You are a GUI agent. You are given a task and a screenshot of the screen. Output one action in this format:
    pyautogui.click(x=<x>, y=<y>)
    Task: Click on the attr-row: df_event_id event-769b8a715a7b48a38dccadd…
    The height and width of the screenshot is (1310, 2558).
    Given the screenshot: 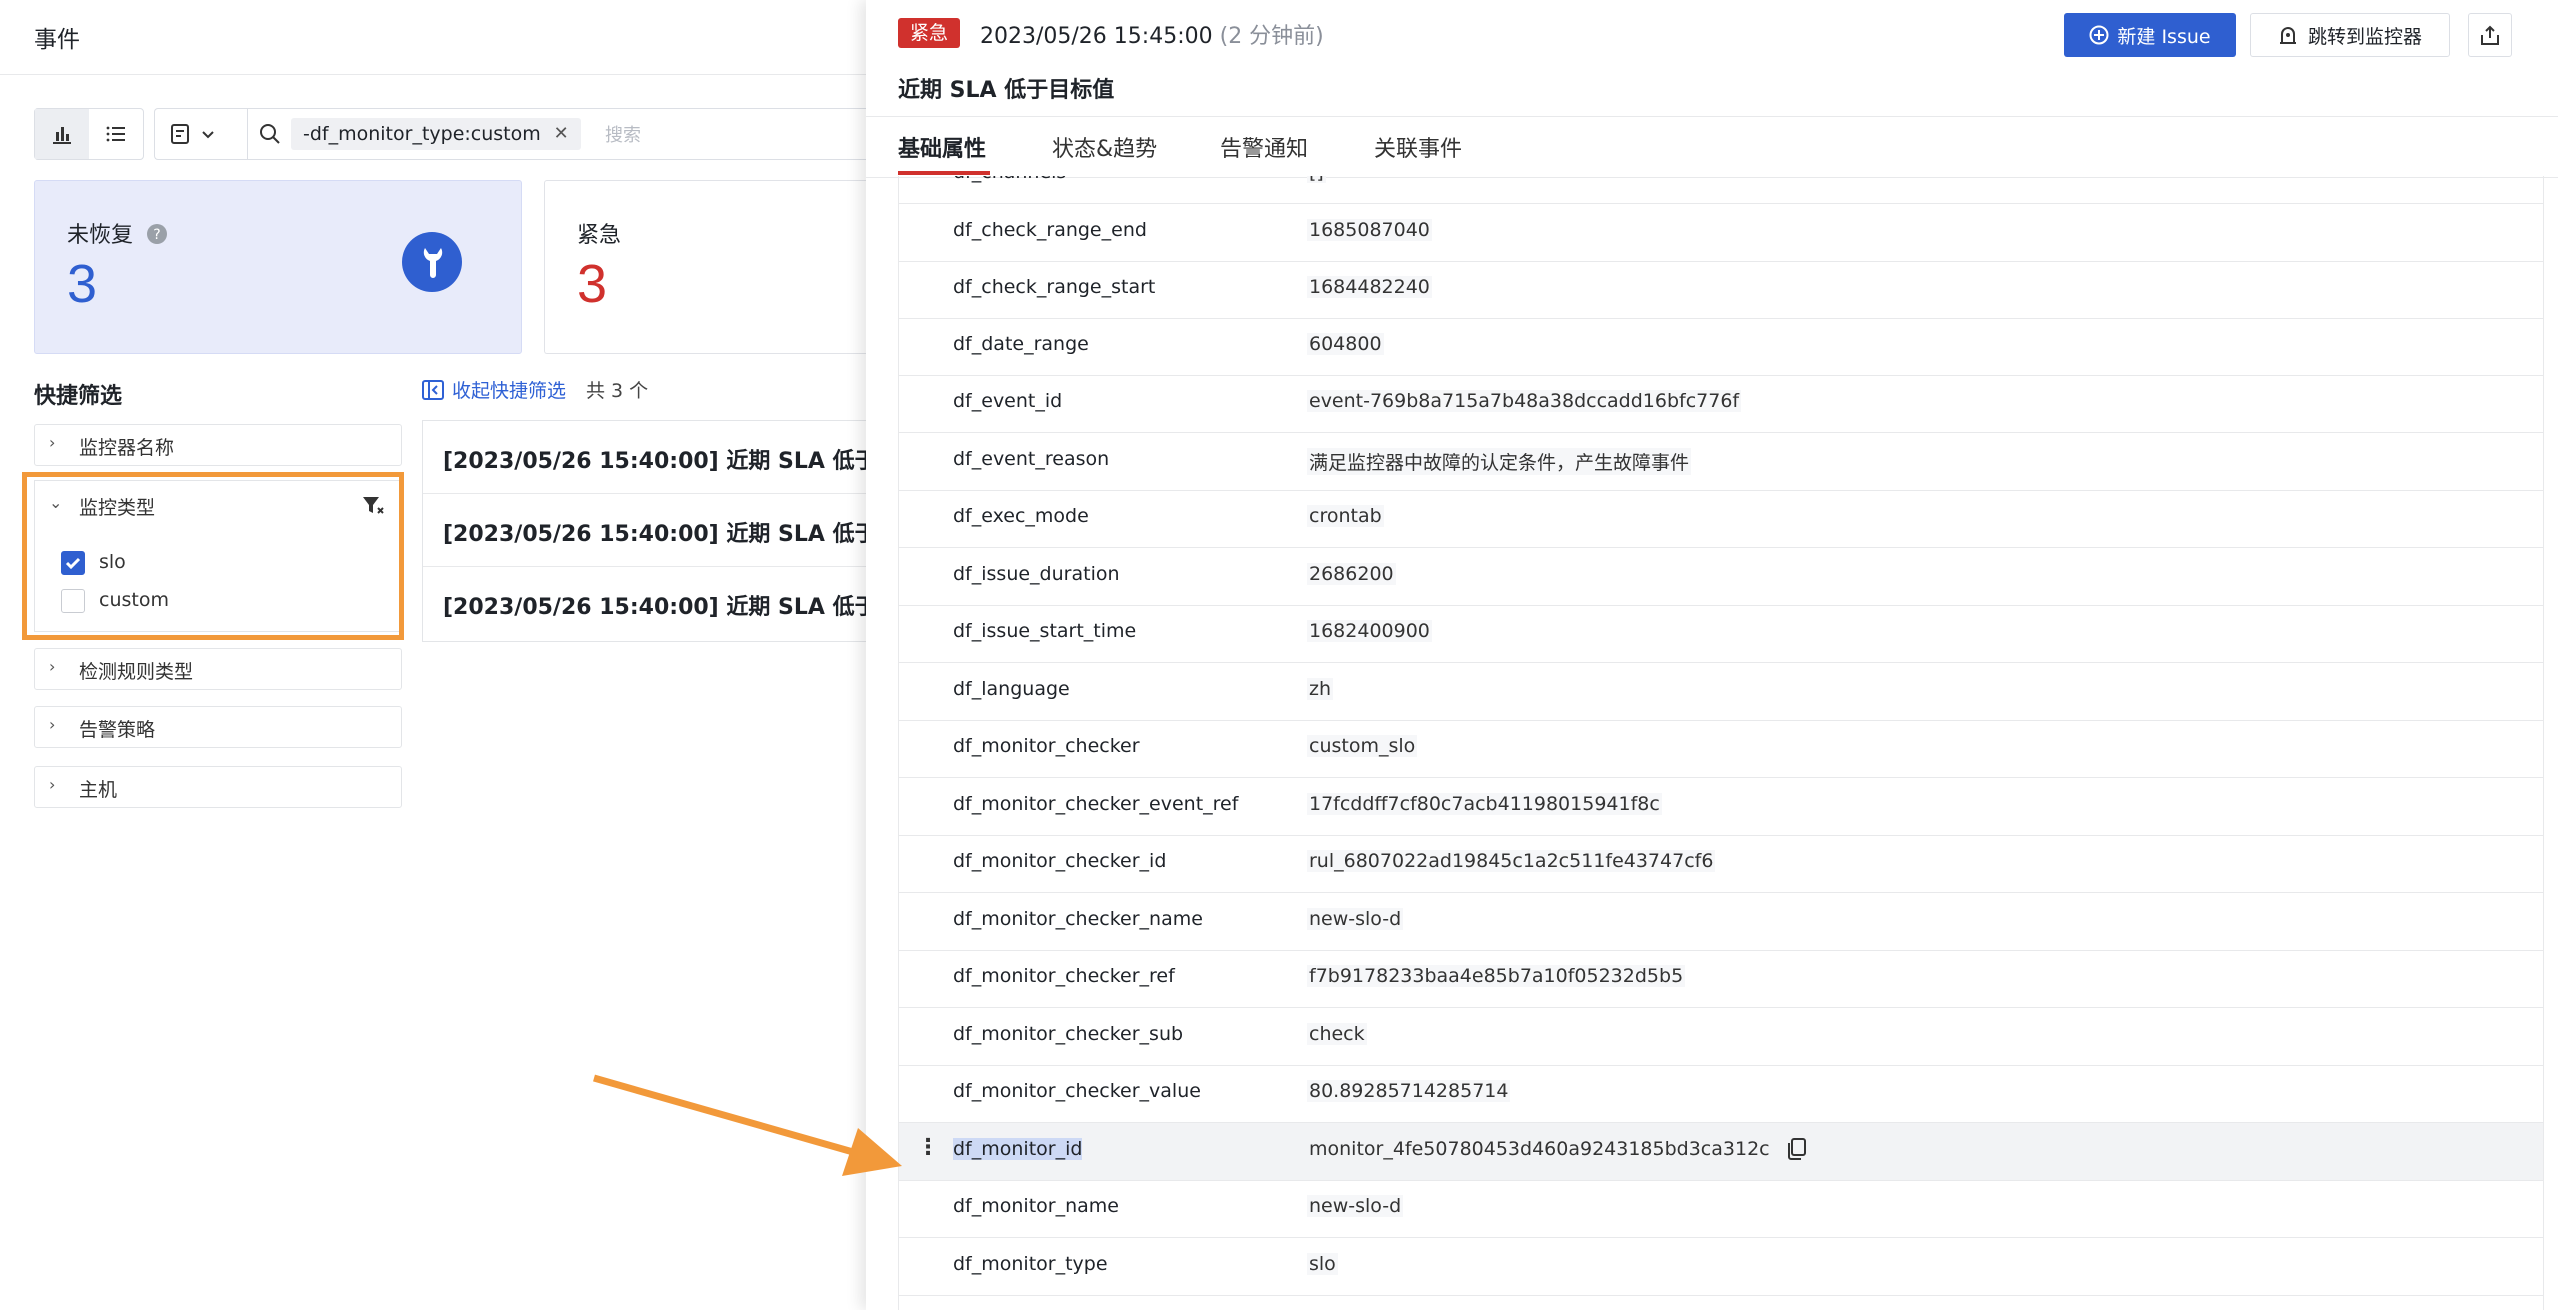 What is the action you would take?
    pyautogui.click(x=1721, y=404)
    